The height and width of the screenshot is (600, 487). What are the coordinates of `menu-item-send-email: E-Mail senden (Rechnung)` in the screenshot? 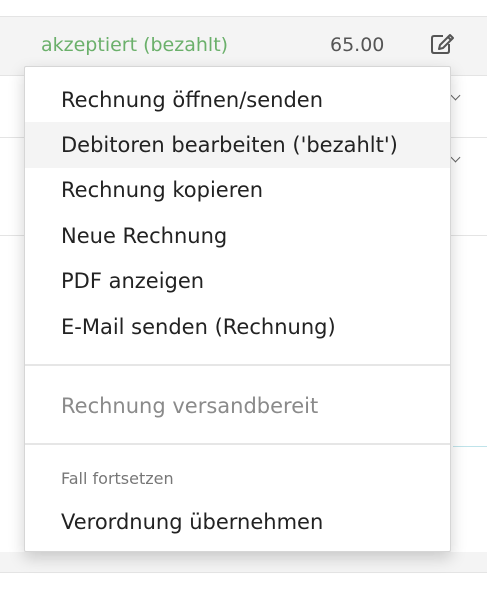 It's located at (237, 327).